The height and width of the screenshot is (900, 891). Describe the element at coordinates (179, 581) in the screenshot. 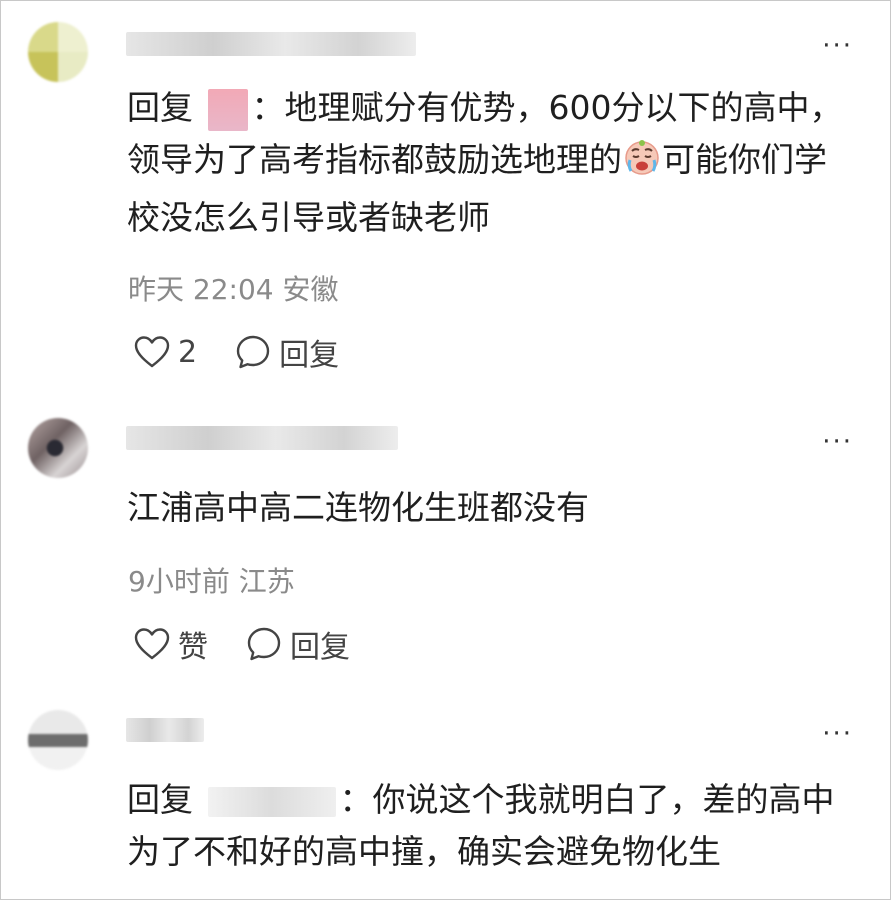

I see `timestamp: 9小时前` at that location.